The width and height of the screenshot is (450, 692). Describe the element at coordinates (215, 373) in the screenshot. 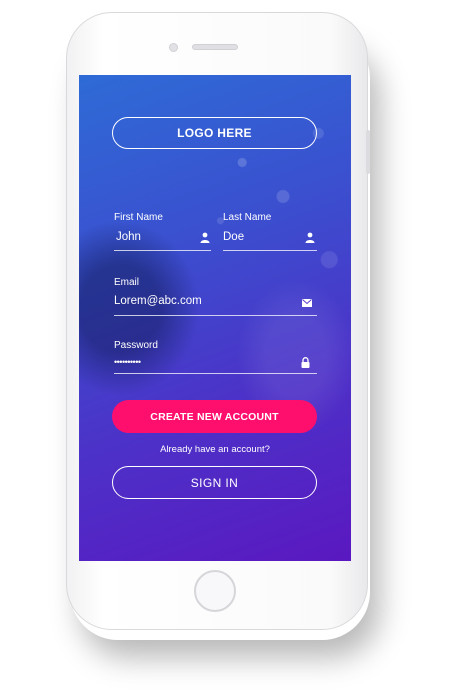

I see `password-underline` at that location.